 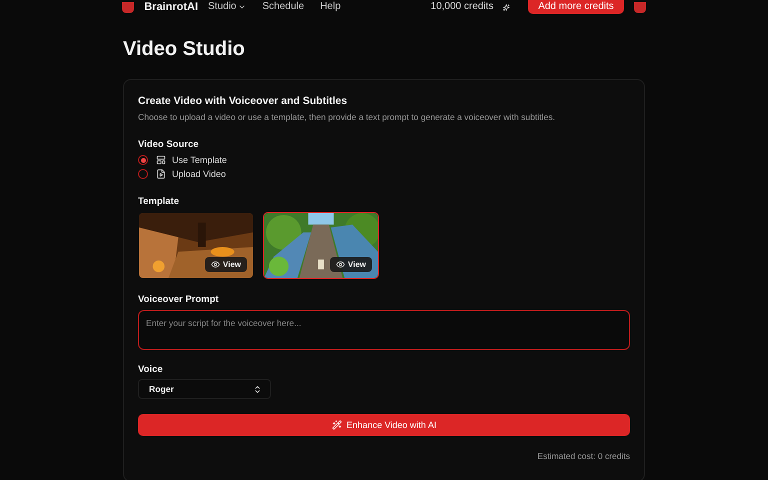 What do you see at coordinates (151, 369) in the screenshot?
I see `field-label: Voice` at bounding box center [151, 369].